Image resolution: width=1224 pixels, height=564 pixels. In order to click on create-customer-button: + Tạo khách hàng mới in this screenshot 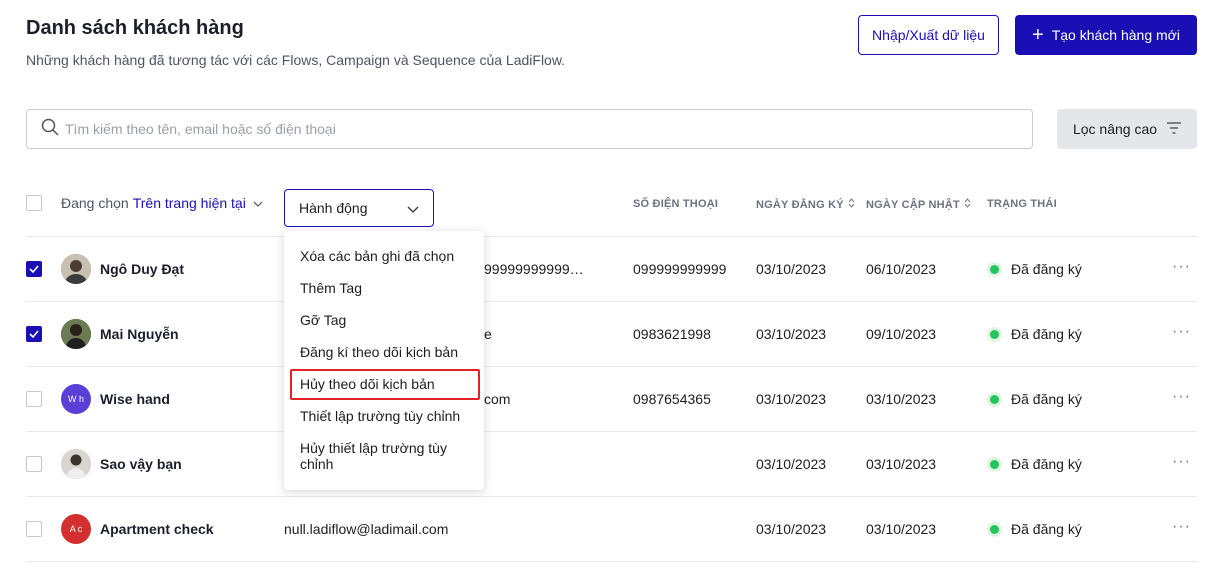, I will do `click(1106, 35)`.